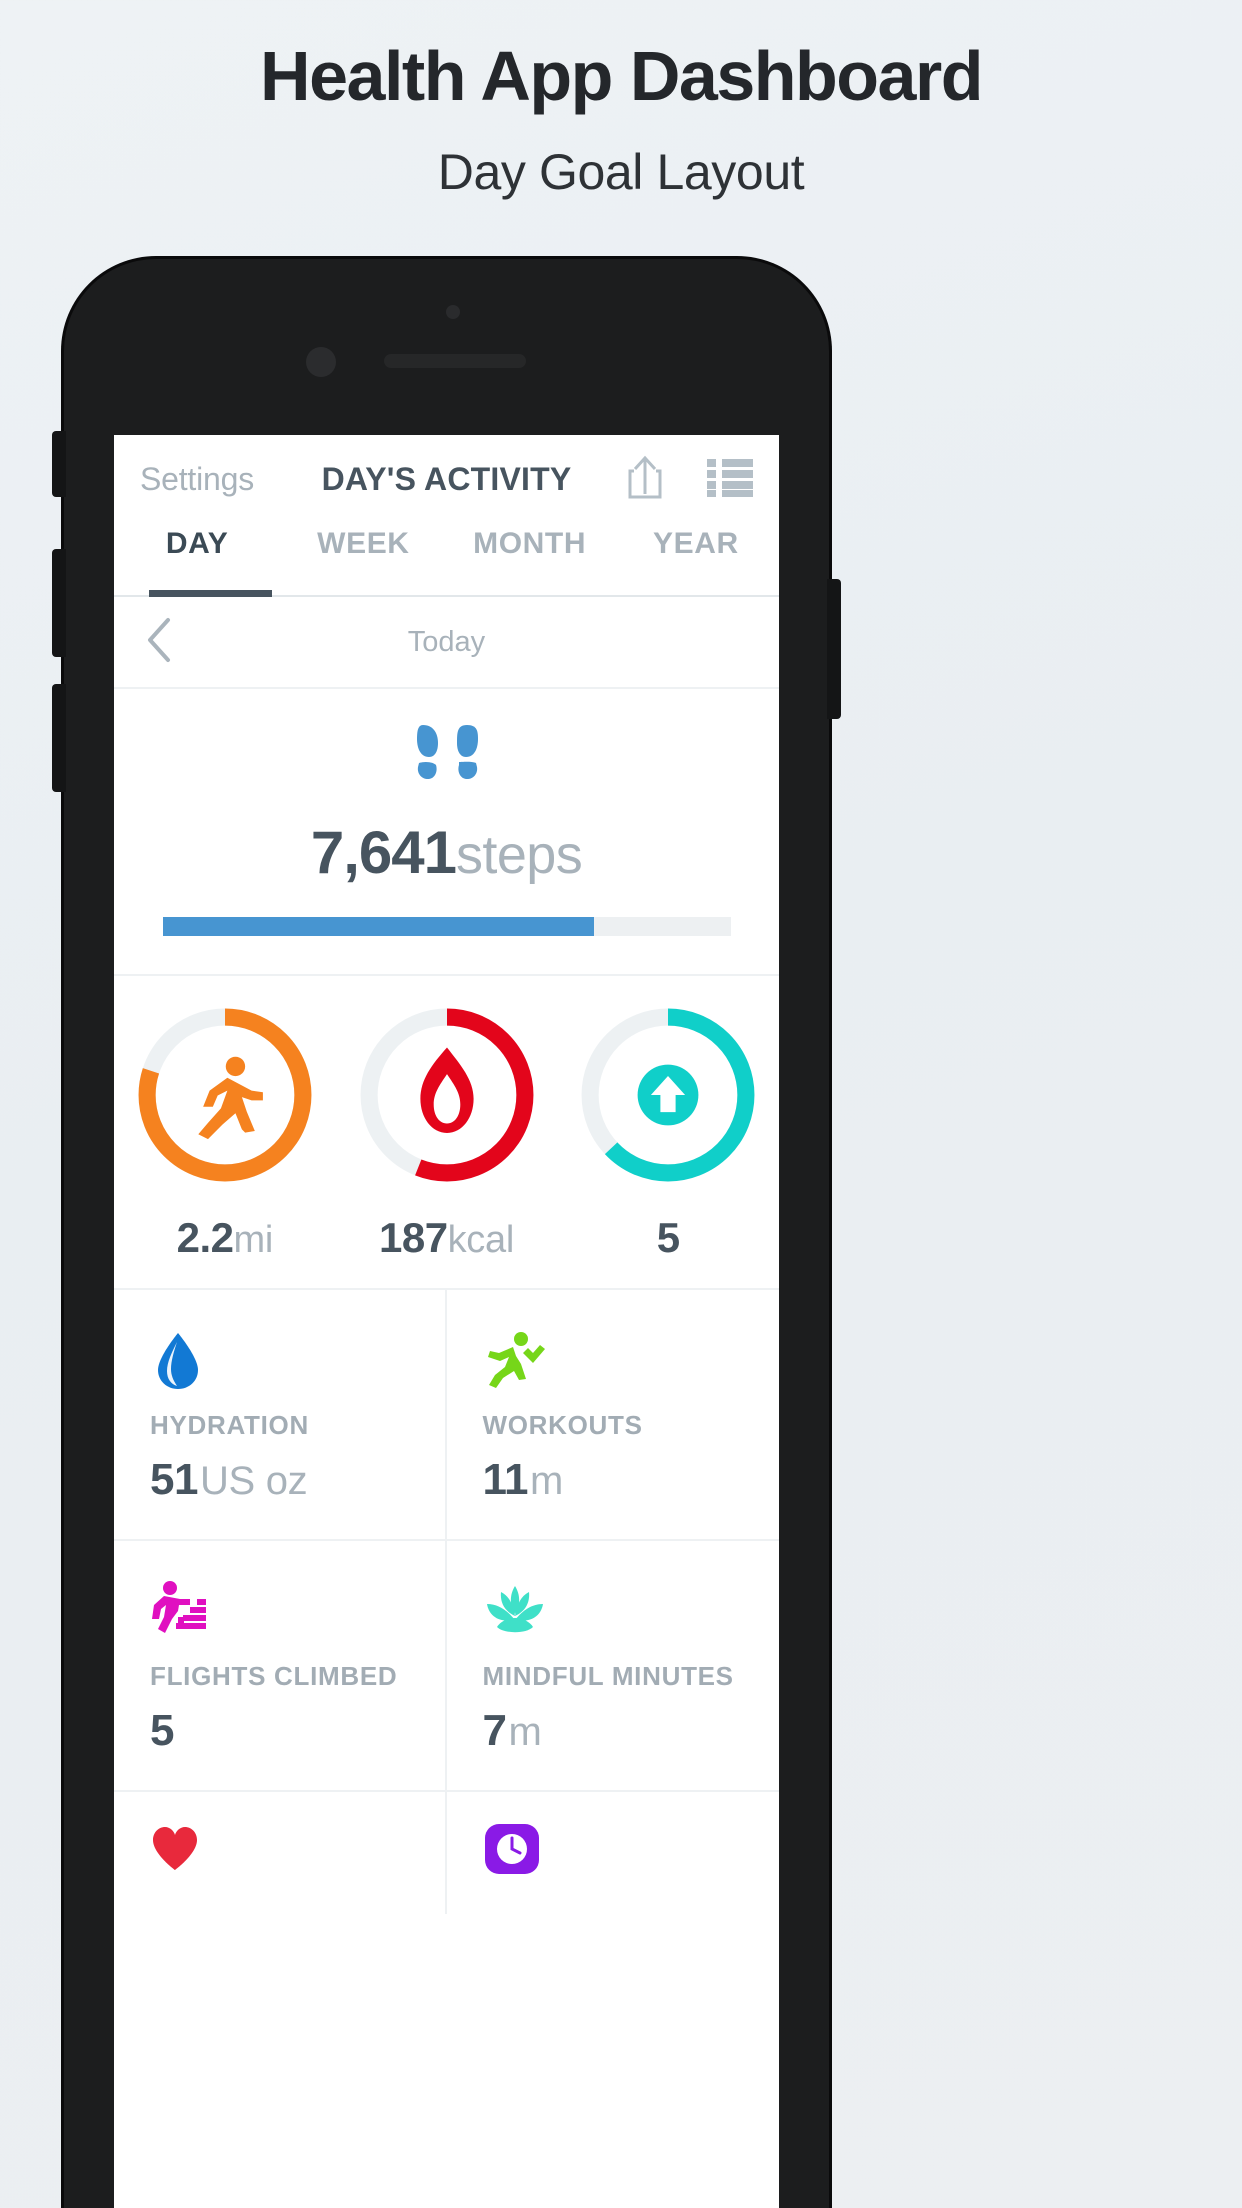 The height and width of the screenshot is (2208, 1242). I want to click on mindful-minutes-unit: m, so click(525, 1732).